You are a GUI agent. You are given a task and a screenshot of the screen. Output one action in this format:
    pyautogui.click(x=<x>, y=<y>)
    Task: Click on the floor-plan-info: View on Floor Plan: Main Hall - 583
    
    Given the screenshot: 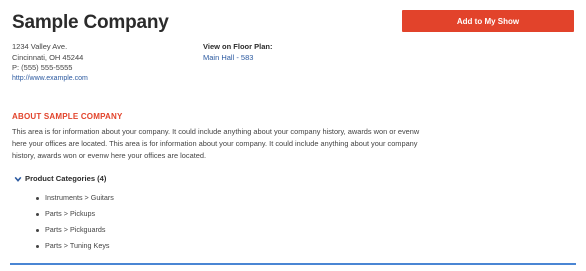 What is the action you would take?
    pyautogui.click(x=237, y=52)
    